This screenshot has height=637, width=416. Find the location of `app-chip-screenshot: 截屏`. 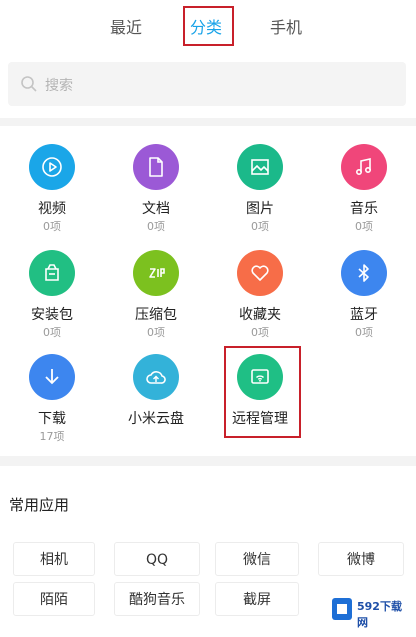

app-chip-screenshot: 截屏 is located at coordinates (257, 599).